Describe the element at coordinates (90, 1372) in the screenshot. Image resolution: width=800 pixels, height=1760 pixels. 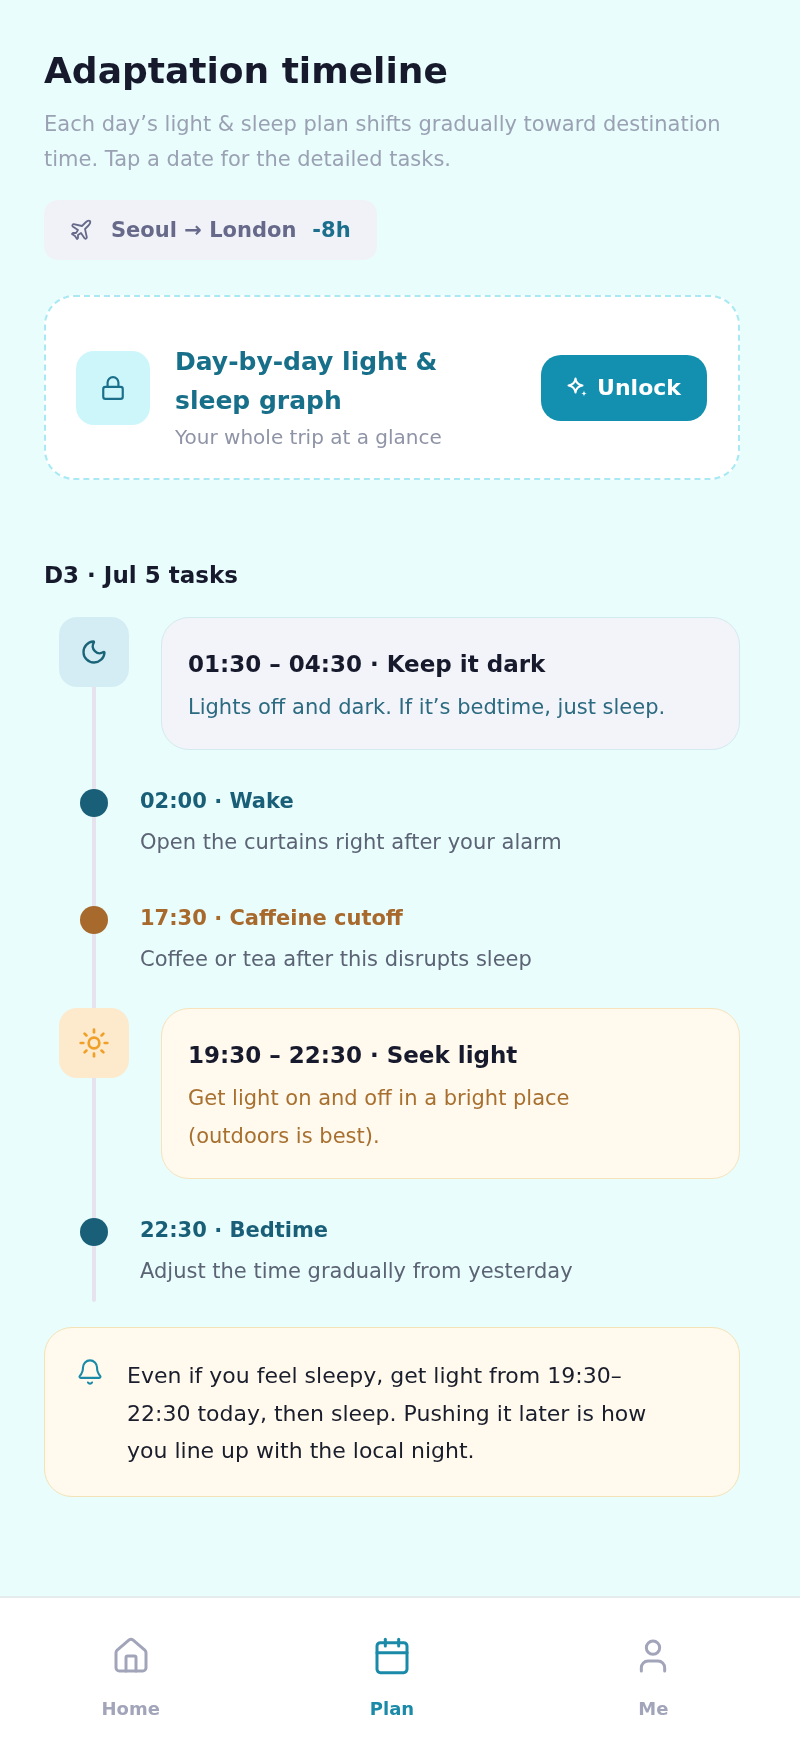
I see `bell-icon` at that location.